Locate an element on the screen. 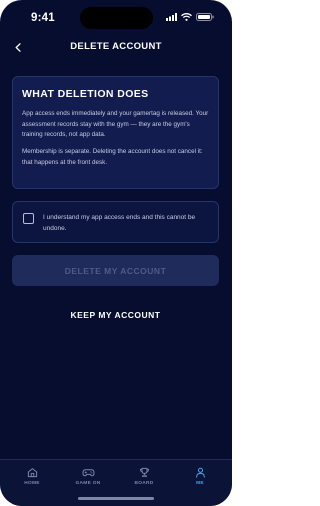 The image size is (320, 506). status-icons is located at coordinates (190, 17).